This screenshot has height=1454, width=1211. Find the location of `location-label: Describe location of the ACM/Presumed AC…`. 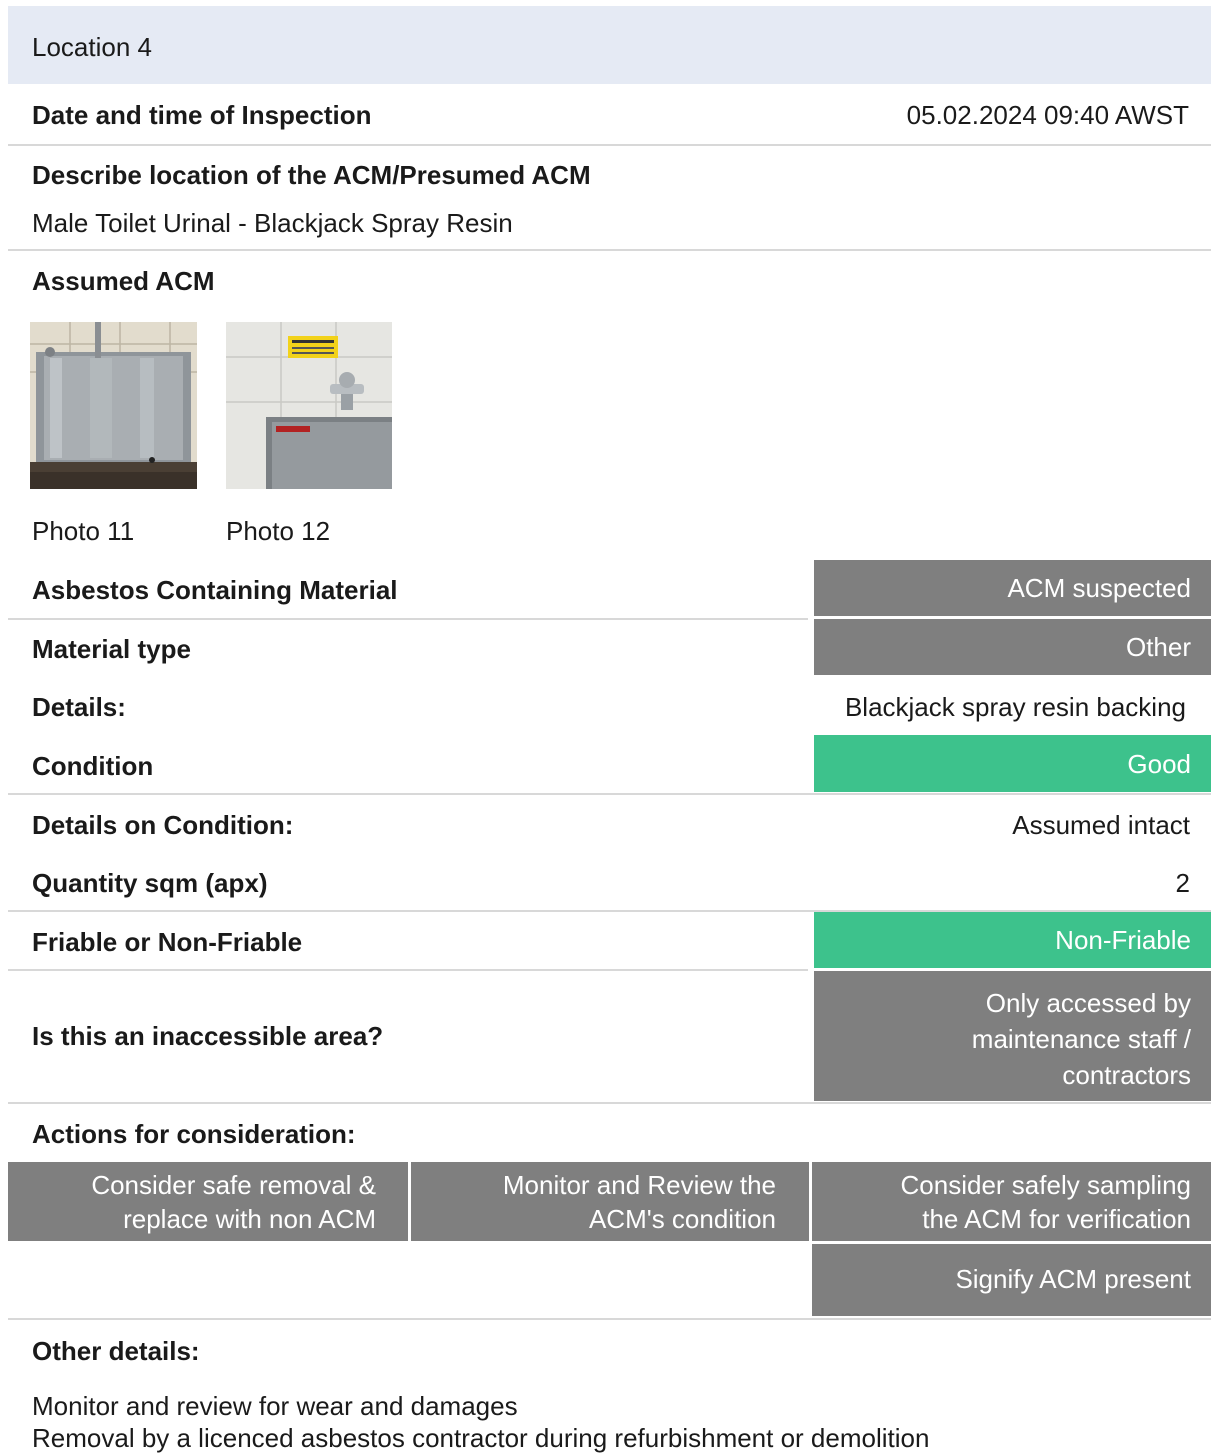

location-label: Describe location of the ACM/Presumed AC… is located at coordinates (311, 175).